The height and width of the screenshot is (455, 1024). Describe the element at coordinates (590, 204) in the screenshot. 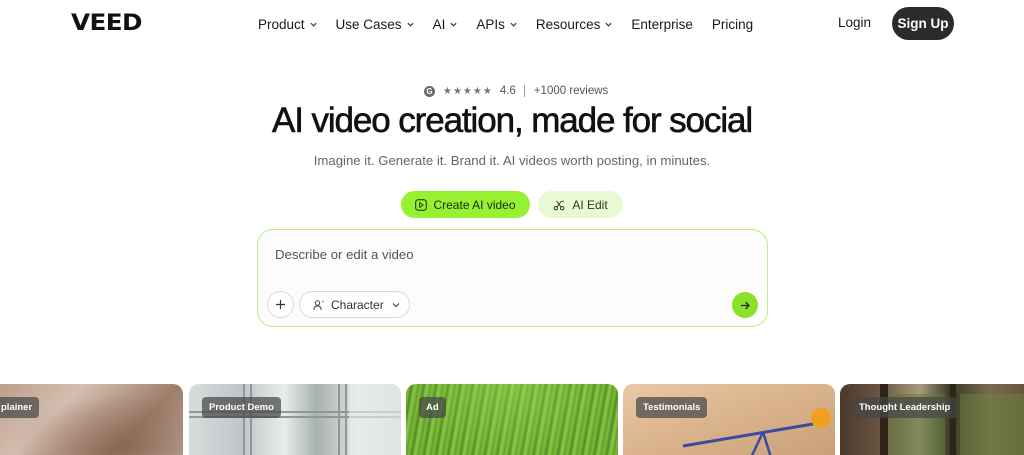

I see `ai-edit-label: AI Edit` at that location.